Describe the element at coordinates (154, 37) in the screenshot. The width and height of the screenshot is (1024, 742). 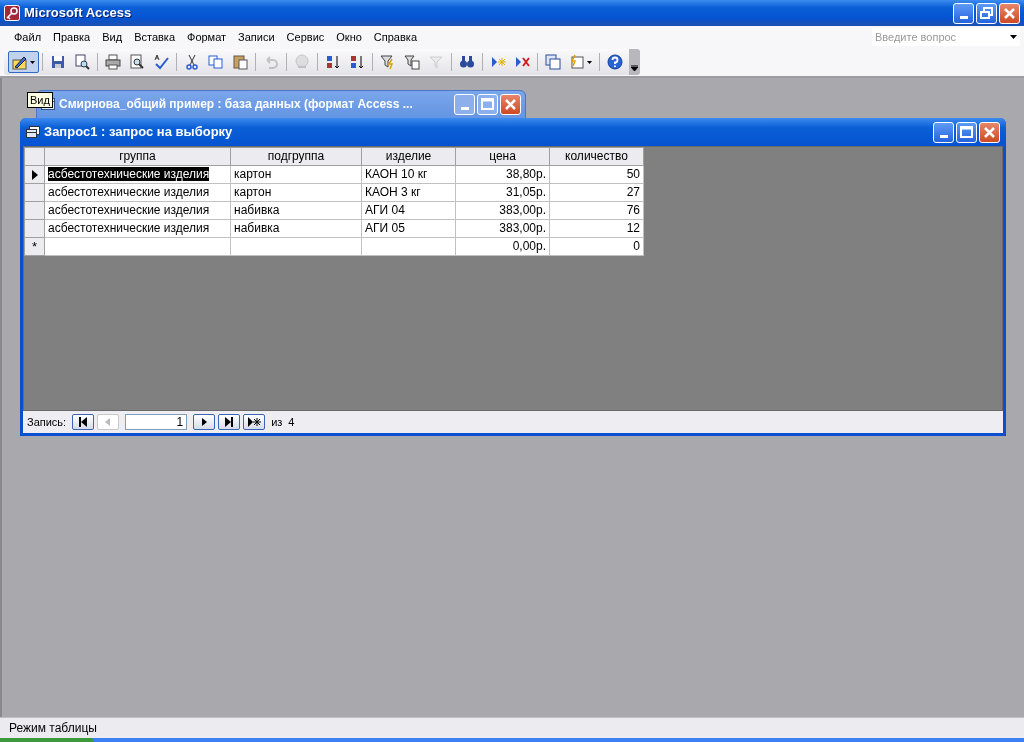
I see `menu-item: Вставка` at that location.